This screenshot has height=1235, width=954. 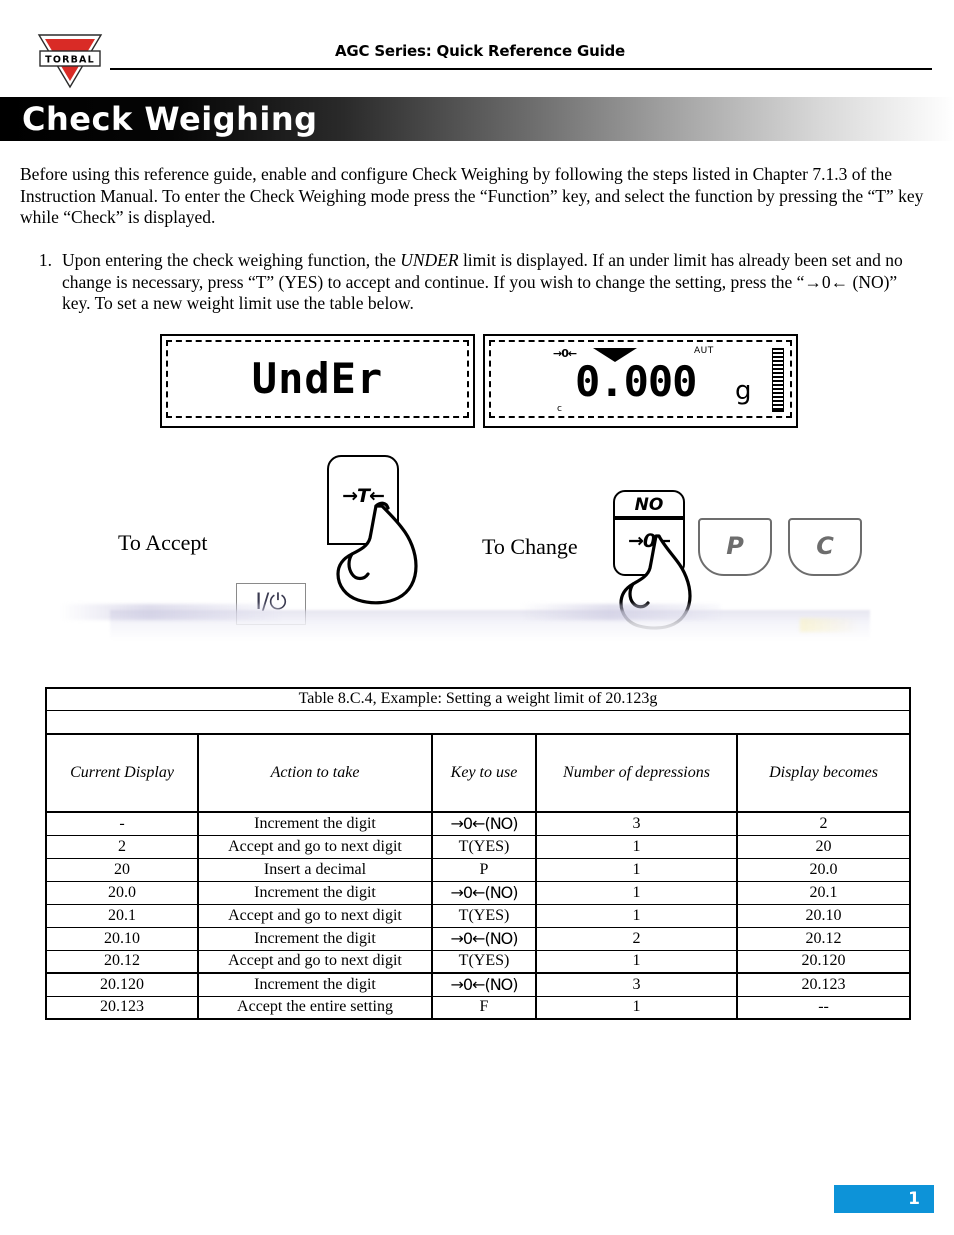 I want to click on table-row: 20.123 Accept the entire setting F 1 --, so click(x=478, y=1007).